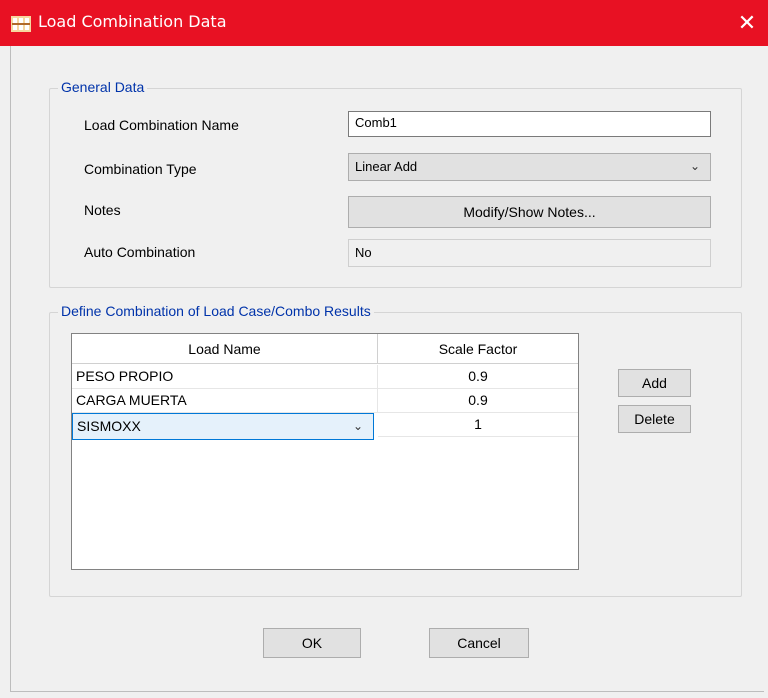 The image size is (768, 698). Describe the element at coordinates (654, 383) in the screenshot. I see `add-button: Add` at that location.